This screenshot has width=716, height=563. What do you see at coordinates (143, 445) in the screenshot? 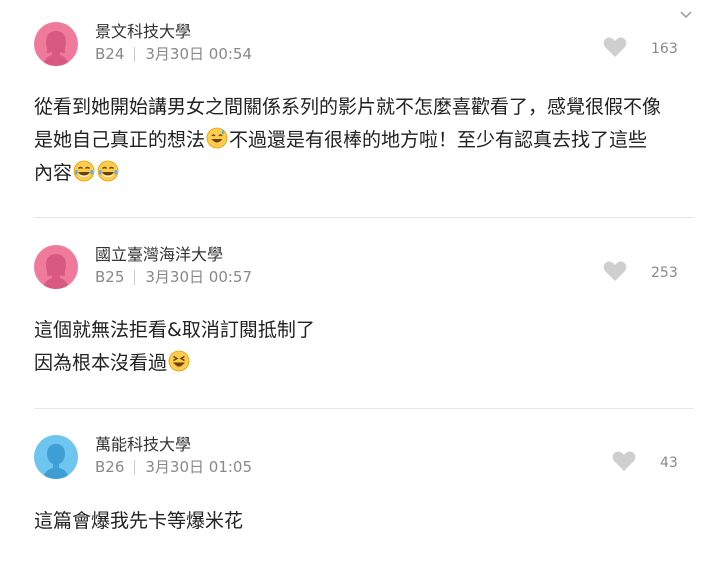
I see `school-name: 萬能科技大學` at bounding box center [143, 445].